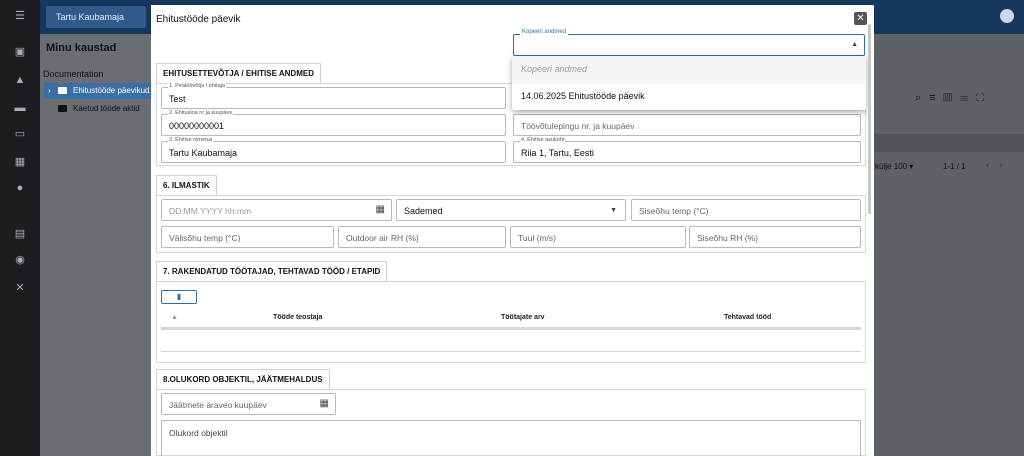  Describe the element at coordinates (276, 210) in the screenshot. I see `weather-date-field: DD.MM.YYYY hh:mm ▦` at that location.